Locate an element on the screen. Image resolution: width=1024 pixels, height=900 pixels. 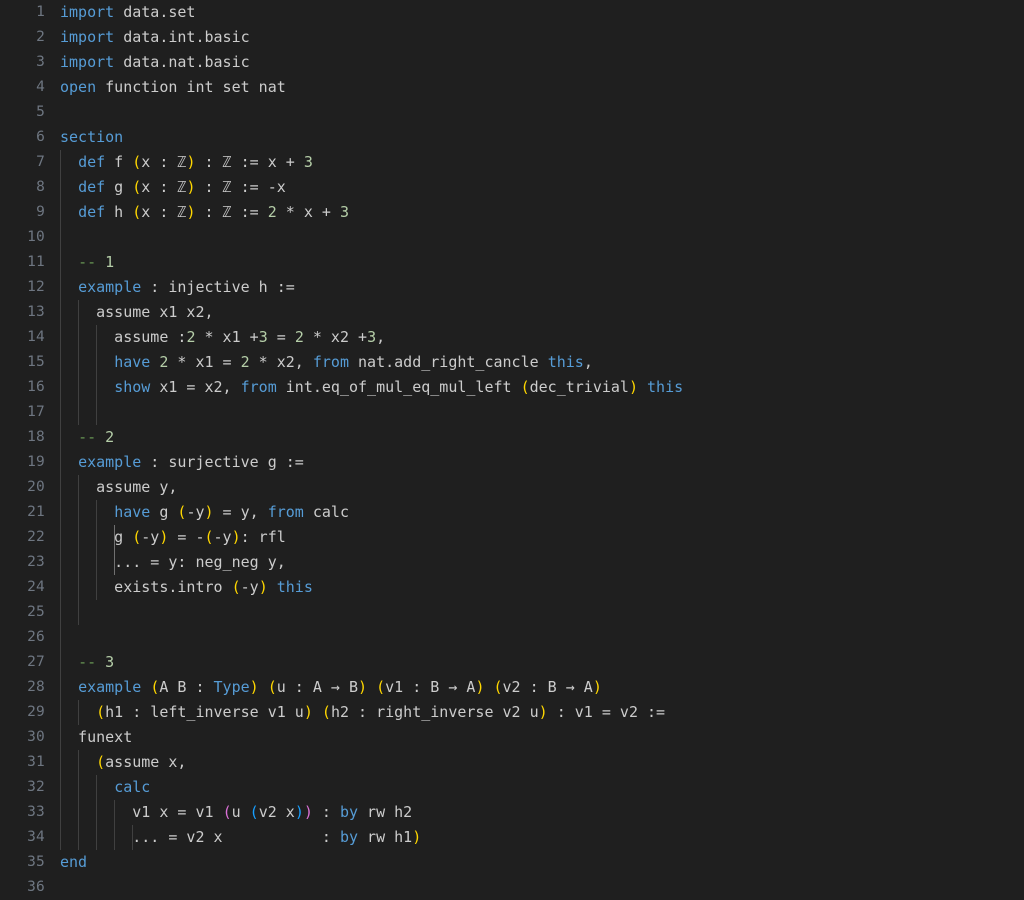
code-text: calc is located at coordinates (132, 787).